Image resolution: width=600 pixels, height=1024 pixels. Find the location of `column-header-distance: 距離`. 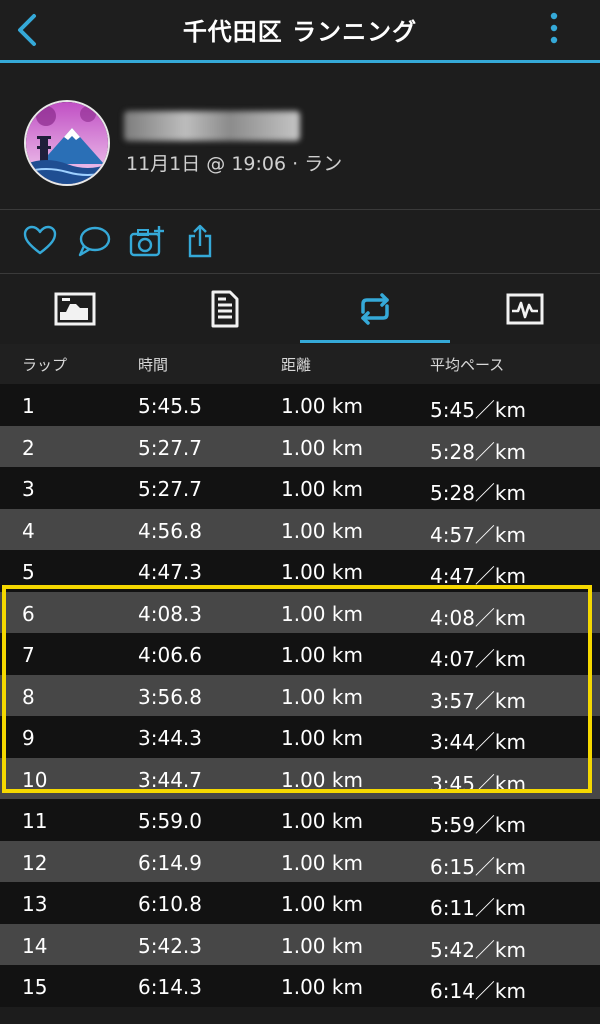

column-header-distance: 距離 is located at coordinates (296, 365).